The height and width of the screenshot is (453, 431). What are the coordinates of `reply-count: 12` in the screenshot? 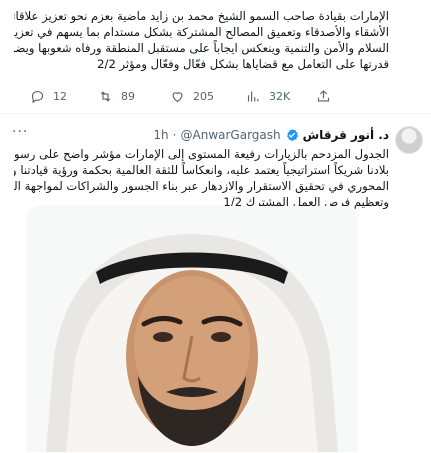 It's located at (60, 96).